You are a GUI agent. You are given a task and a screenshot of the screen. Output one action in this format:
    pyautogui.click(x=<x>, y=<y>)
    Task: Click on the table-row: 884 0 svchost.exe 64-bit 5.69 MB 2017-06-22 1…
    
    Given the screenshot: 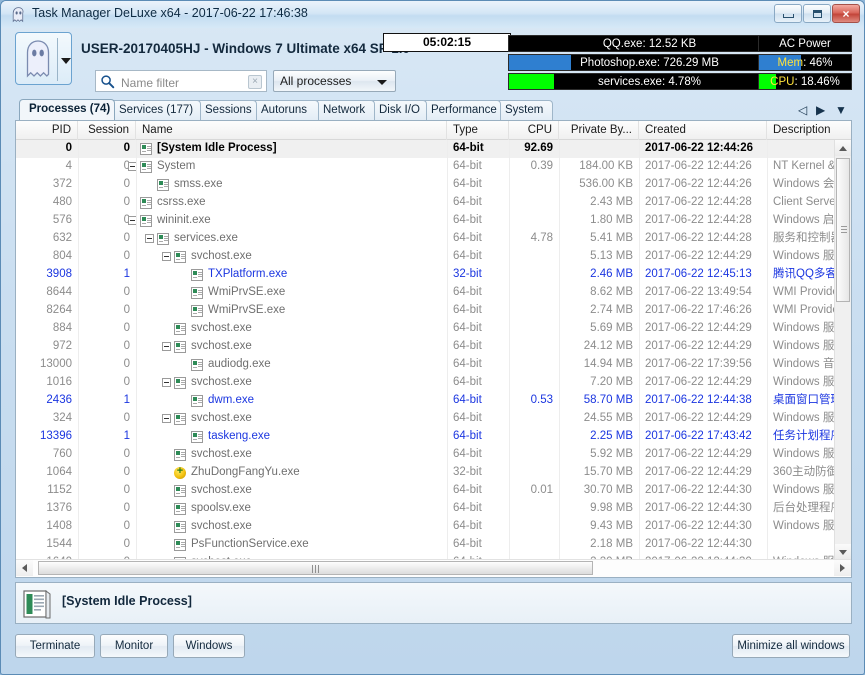 What is the action you would take?
    pyautogui.click(x=433, y=329)
    